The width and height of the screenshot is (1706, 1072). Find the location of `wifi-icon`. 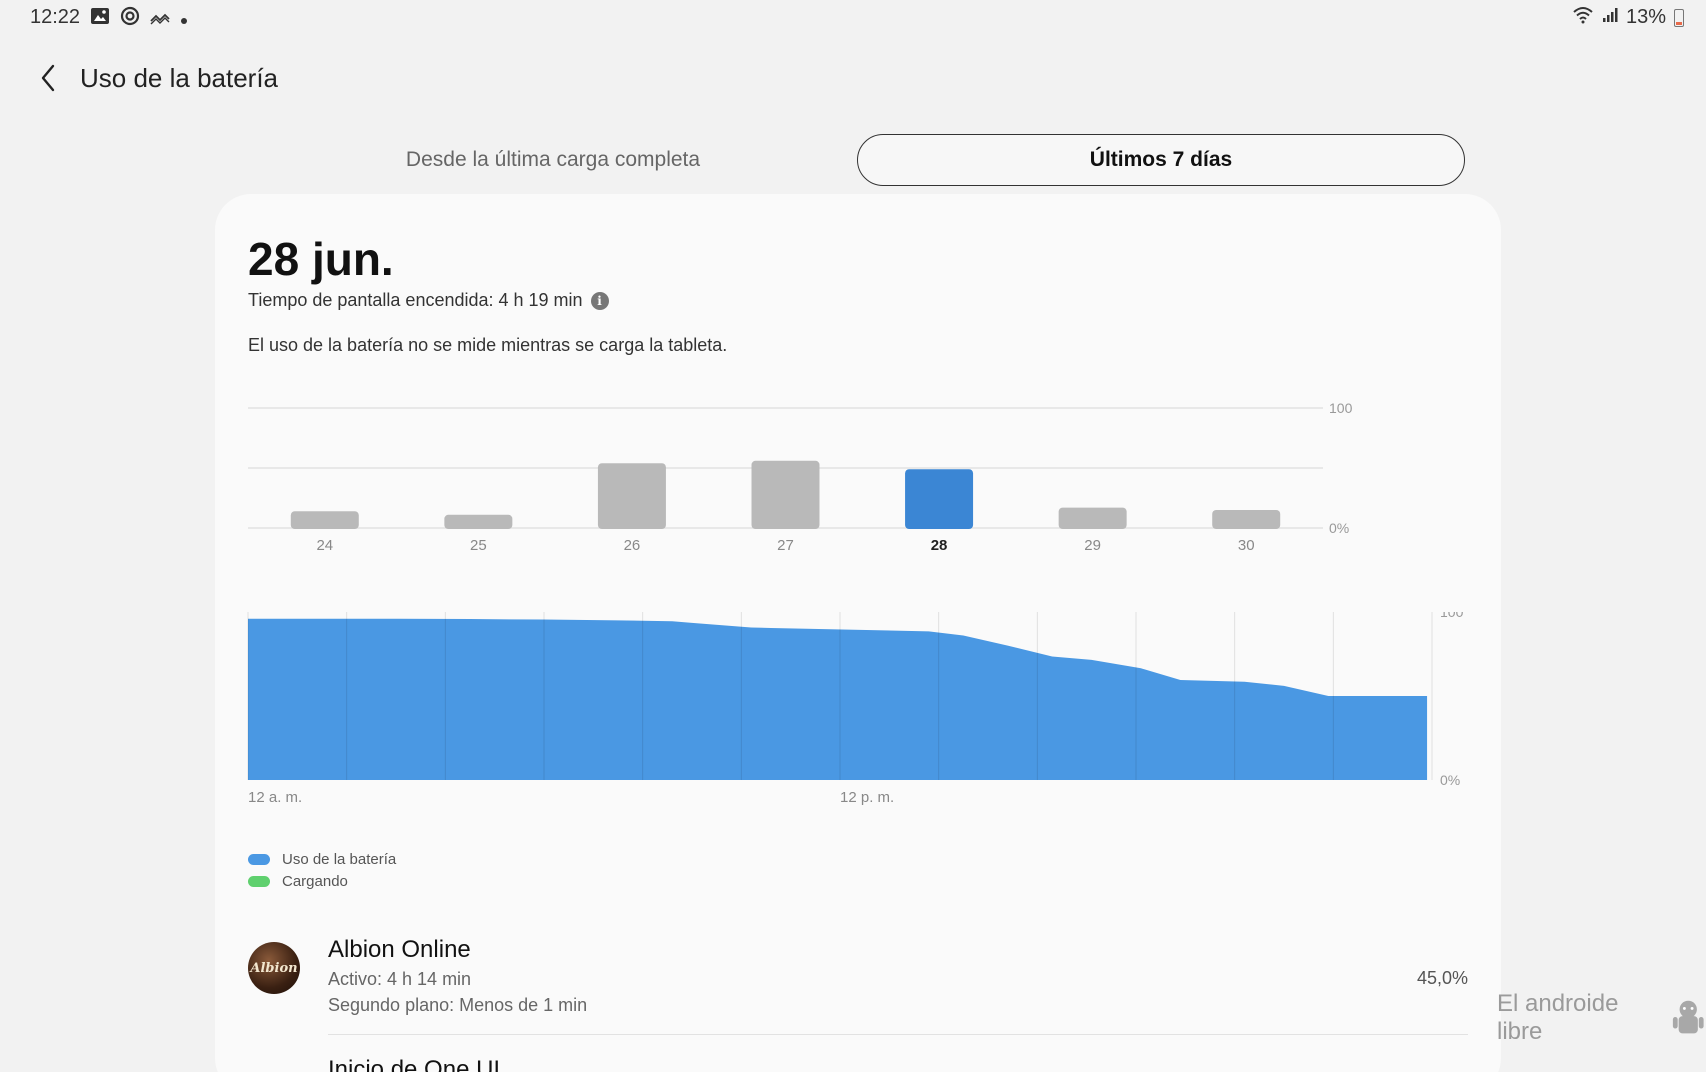

wifi-icon is located at coordinates (1583, 17).